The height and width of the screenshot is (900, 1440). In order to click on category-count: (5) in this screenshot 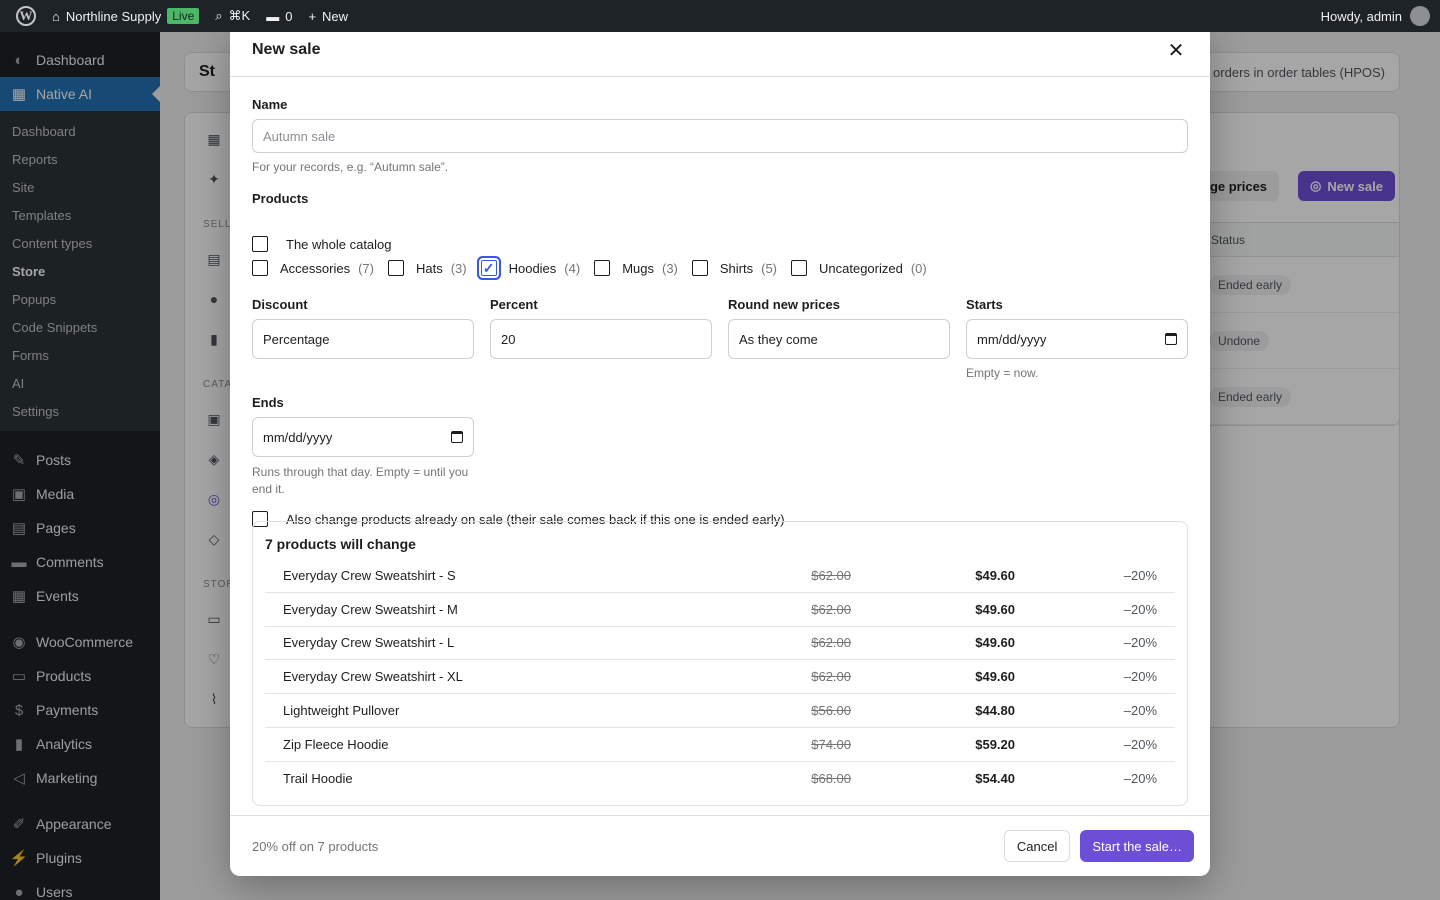, I will do `click(769, 268)`.